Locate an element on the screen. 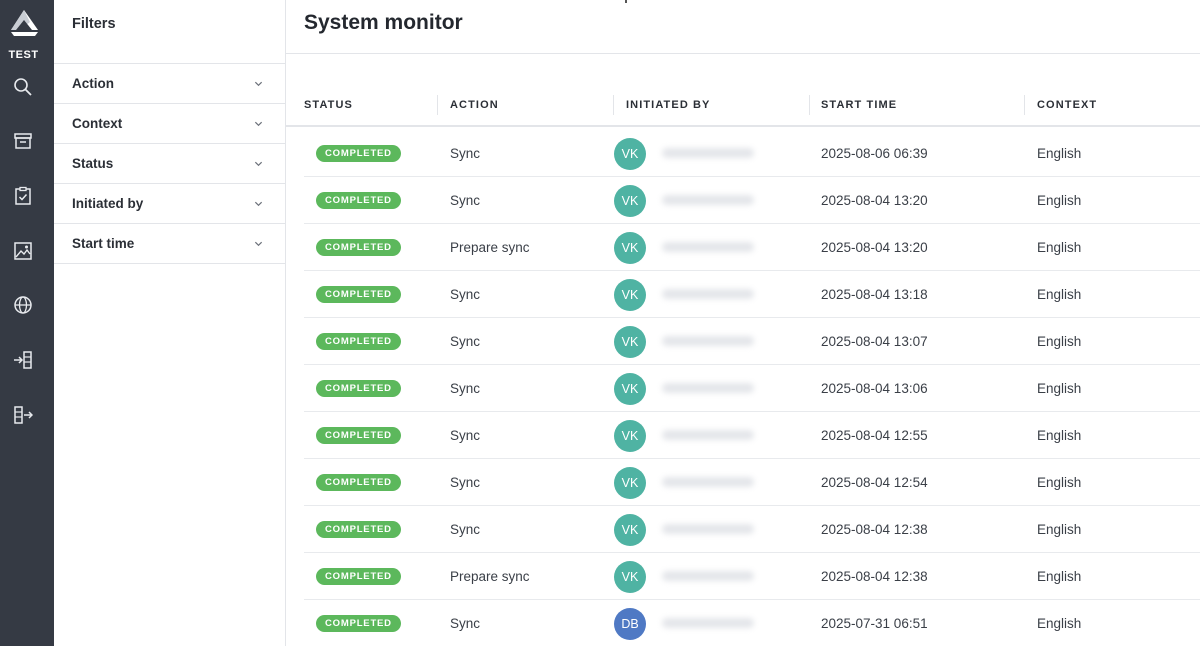 The width and height of the screenshot is (1200, 646). page-title: System monitor is located at coordinates (383, 22).